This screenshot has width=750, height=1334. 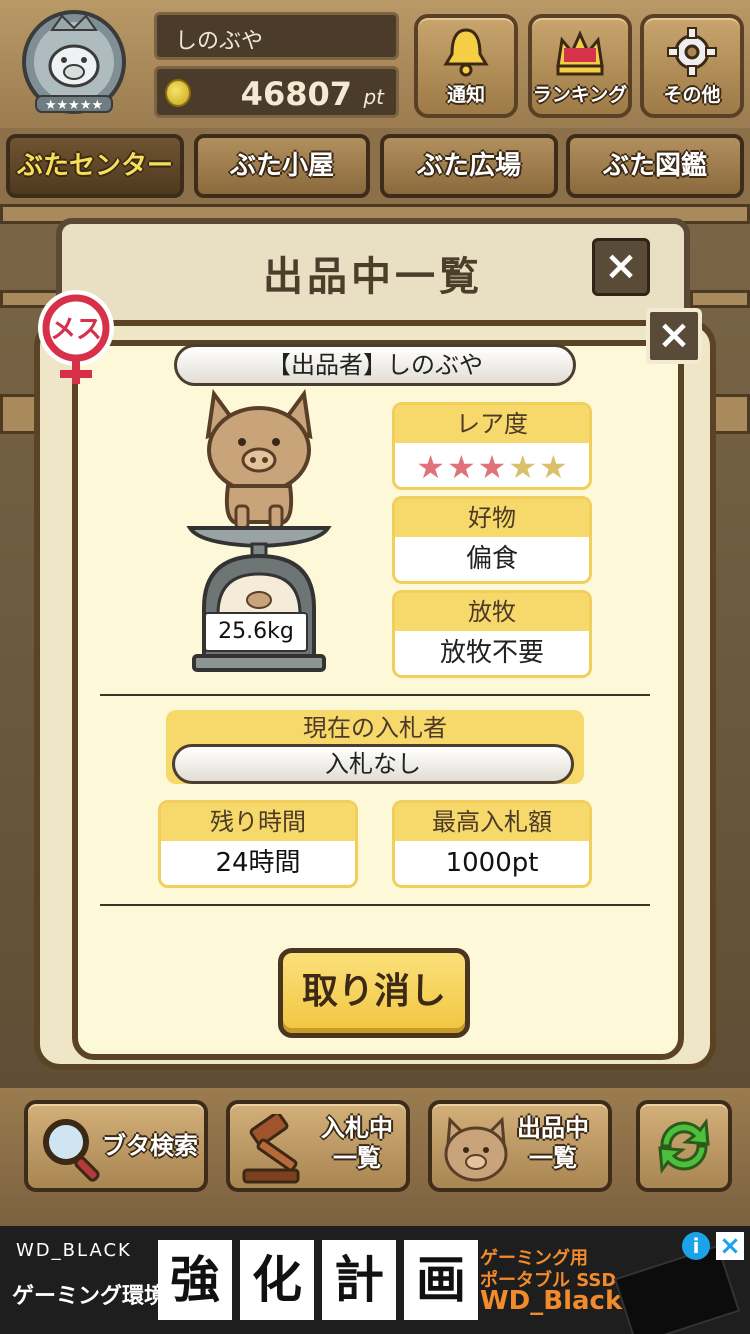 I want to click on bottom-toolbar: ブタ検索 入札中 一覧 出品中 一覧, so click(x=375, y=1157).